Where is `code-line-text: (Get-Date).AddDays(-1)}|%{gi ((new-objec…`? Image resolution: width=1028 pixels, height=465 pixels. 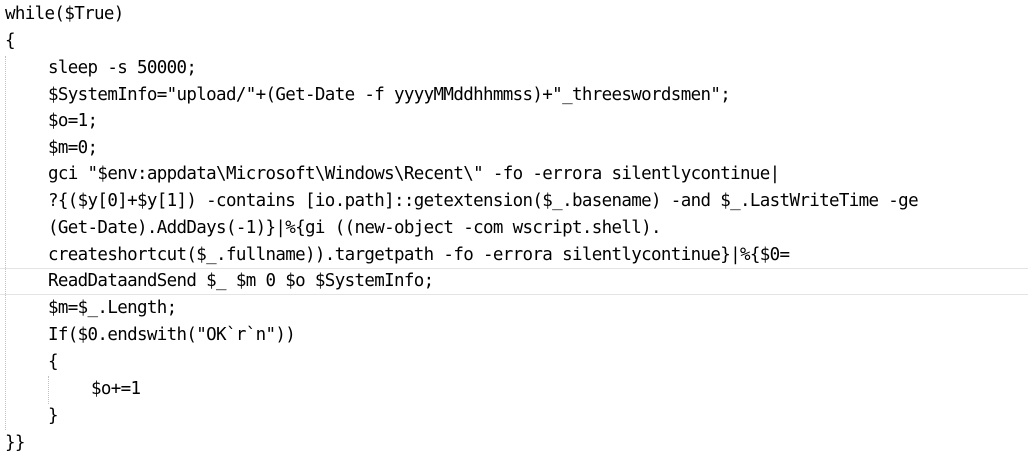 code-line-text: (Get-Date).AddDays(-1)}|%{gi ((new-objec… is located at coordinates (355, 228).